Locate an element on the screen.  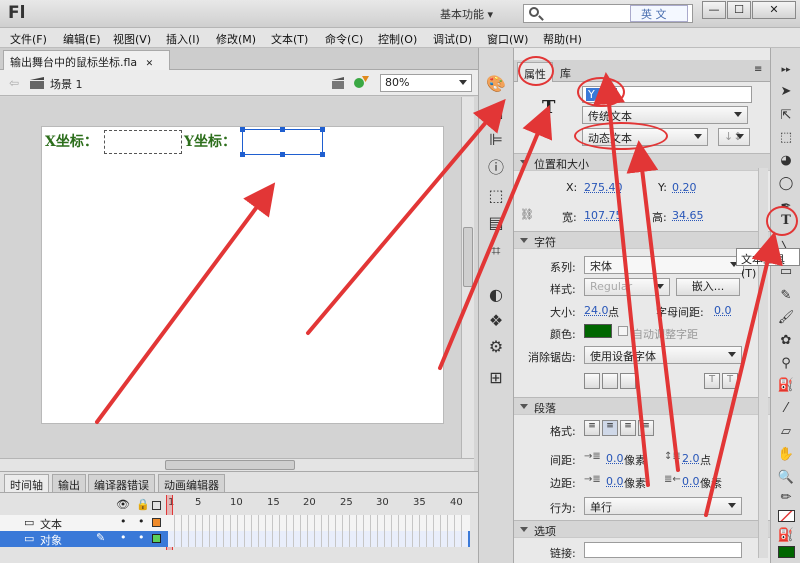
project-icon: ⊞ is located at coordinates (496, 378).